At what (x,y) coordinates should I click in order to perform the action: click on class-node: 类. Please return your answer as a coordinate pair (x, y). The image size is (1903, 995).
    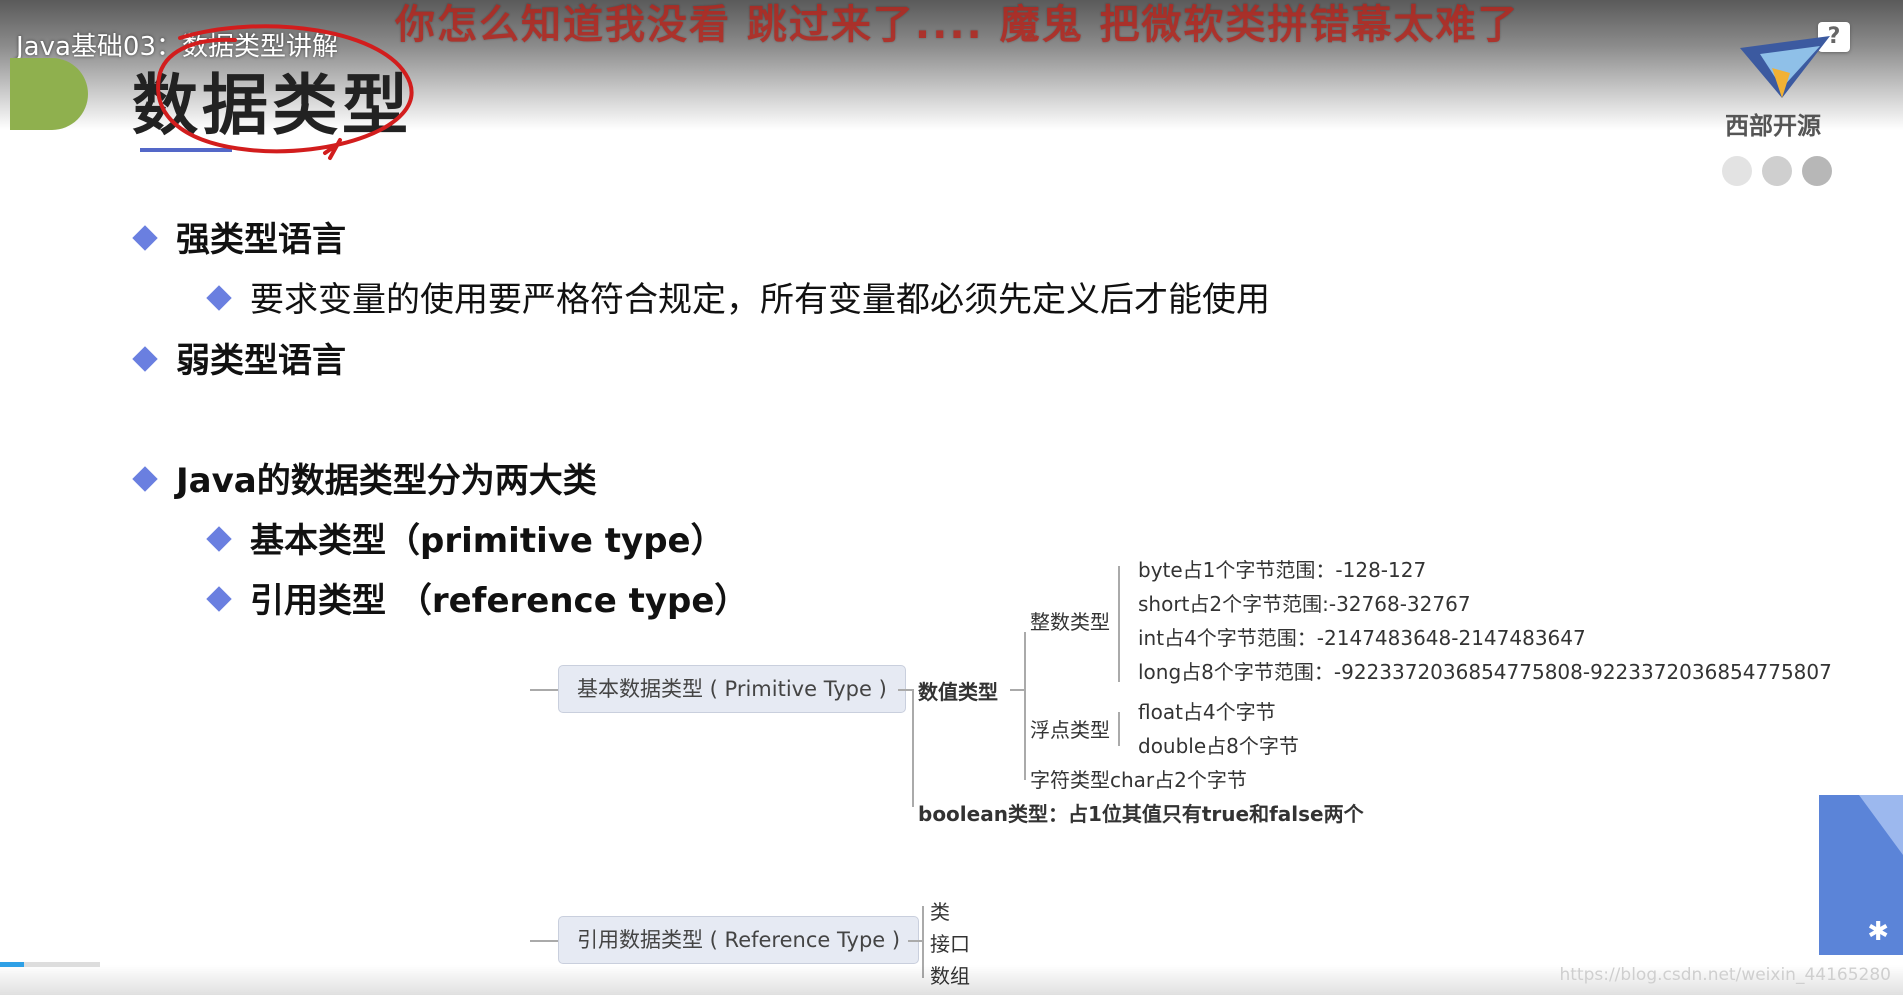
    Looking at the image, I should click on (940, 912).